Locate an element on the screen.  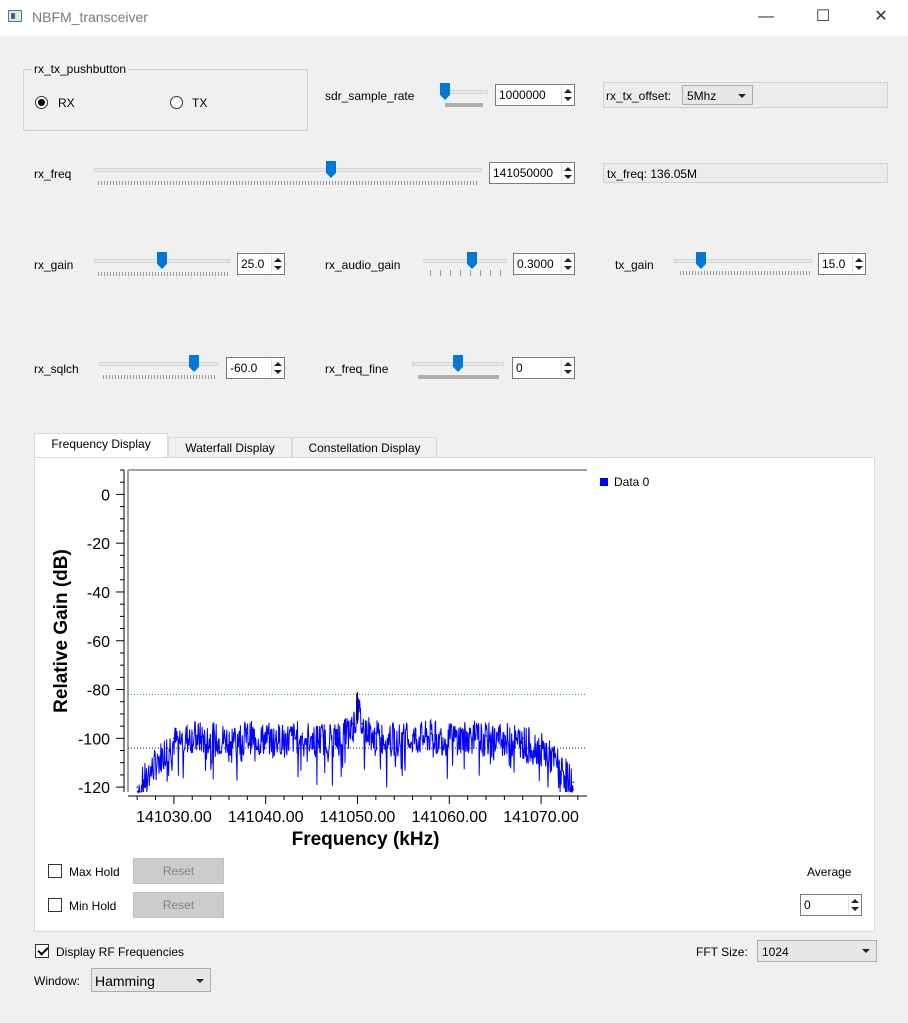
rx-freq-handle is located at coordinates (331, 169).